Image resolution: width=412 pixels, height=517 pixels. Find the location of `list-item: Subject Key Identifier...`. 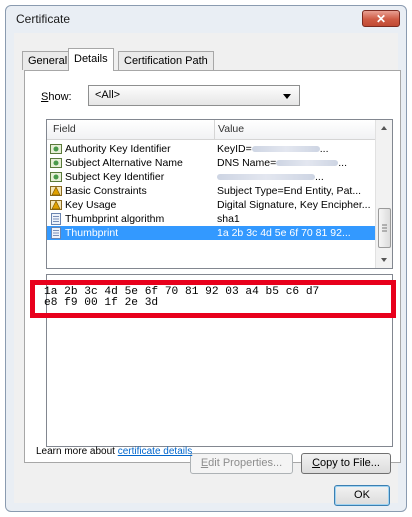

list-item: Subject Key Identifier... is located at coordinates (211, 177).